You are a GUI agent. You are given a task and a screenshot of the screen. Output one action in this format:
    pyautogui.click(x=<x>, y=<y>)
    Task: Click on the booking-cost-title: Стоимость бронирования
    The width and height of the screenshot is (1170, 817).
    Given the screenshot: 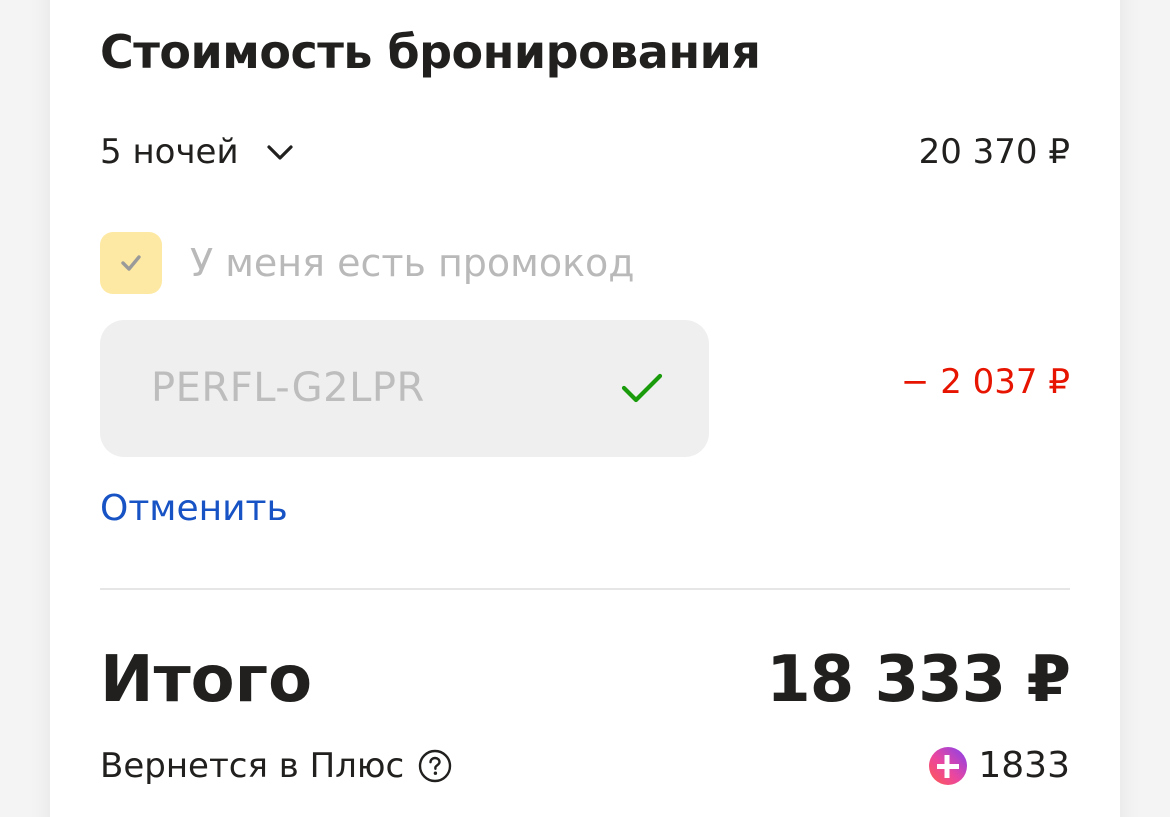 What is the action you would take?
    pyautogui.click(x=430, y=52)
    